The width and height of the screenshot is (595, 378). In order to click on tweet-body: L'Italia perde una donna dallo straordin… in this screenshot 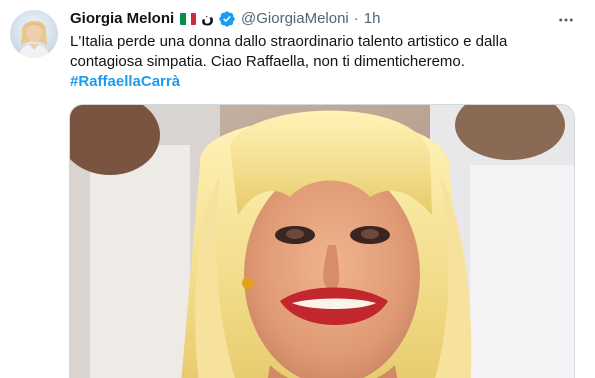, I will do `click(289, 51)`.